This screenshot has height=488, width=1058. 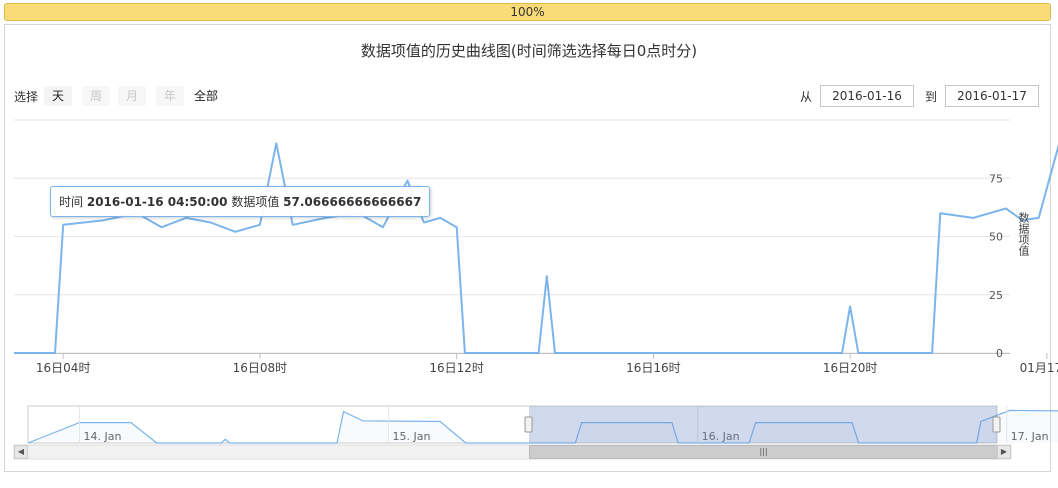 What do you see at coordinates (157, 202) in the screenshot?
I see `tooltip-time: 2016-01-16 04:50:00` at bounding box center [157, 202].